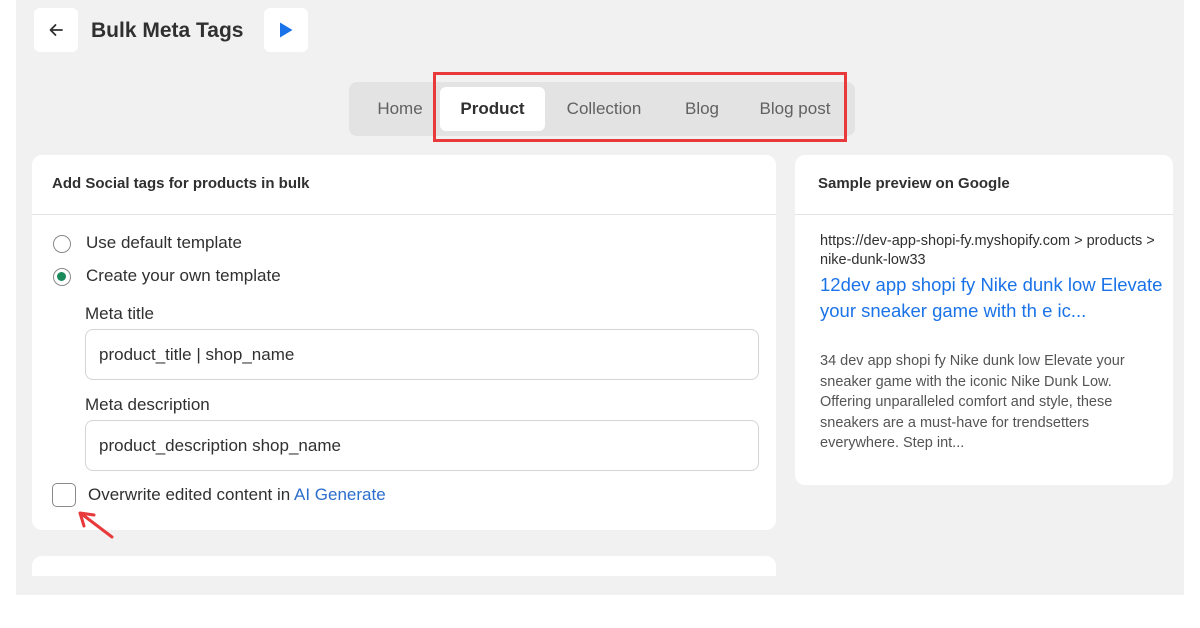 This screenshot has width=1200, height=628. I want to click on meta-title-label: Meta title, so click(119, 313).